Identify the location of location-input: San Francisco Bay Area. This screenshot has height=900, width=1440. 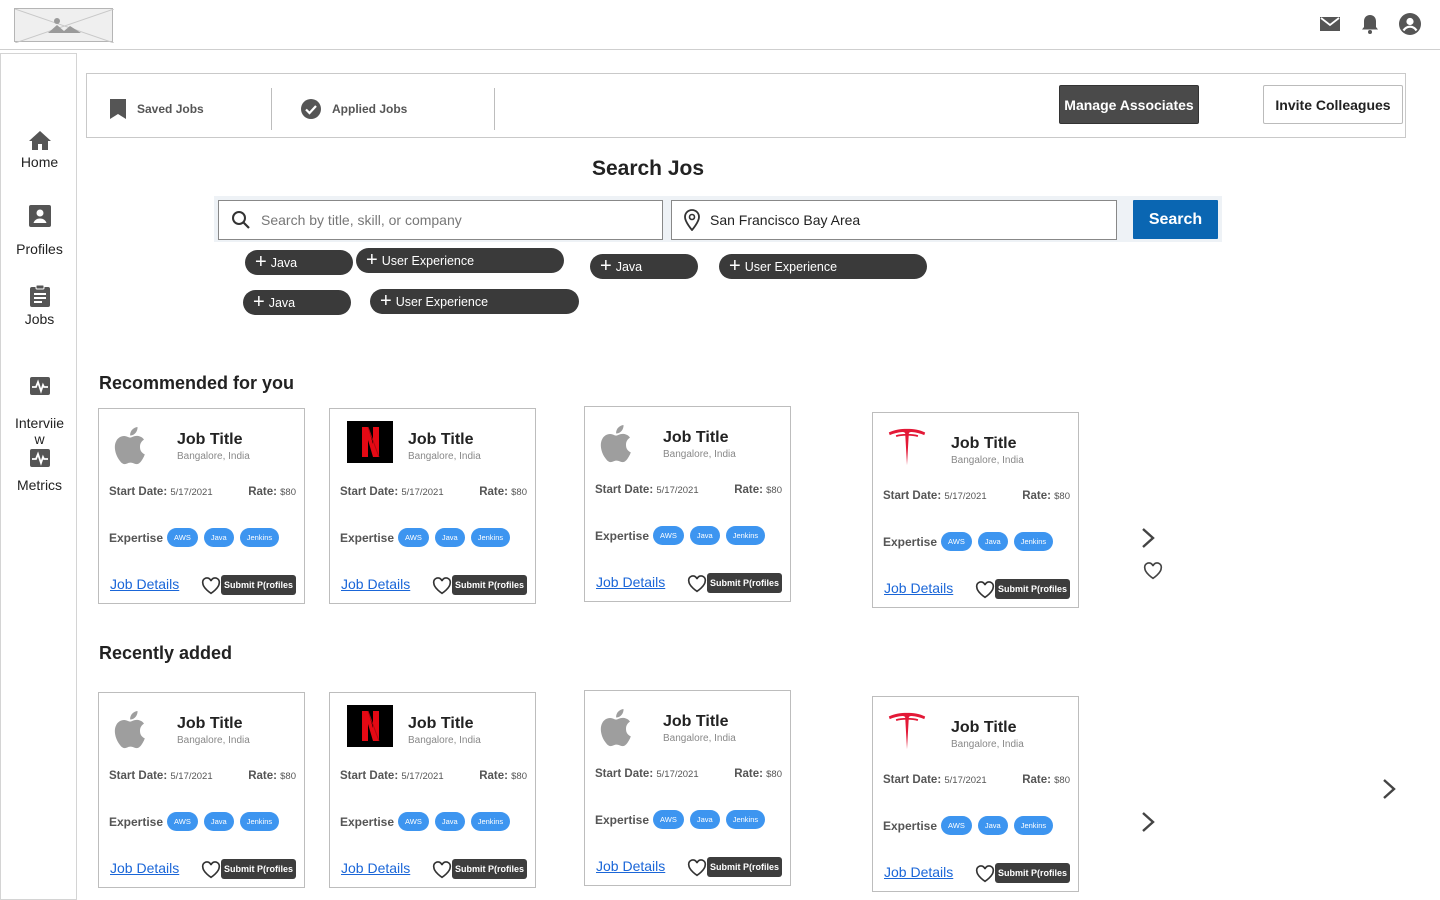
(894, 220).